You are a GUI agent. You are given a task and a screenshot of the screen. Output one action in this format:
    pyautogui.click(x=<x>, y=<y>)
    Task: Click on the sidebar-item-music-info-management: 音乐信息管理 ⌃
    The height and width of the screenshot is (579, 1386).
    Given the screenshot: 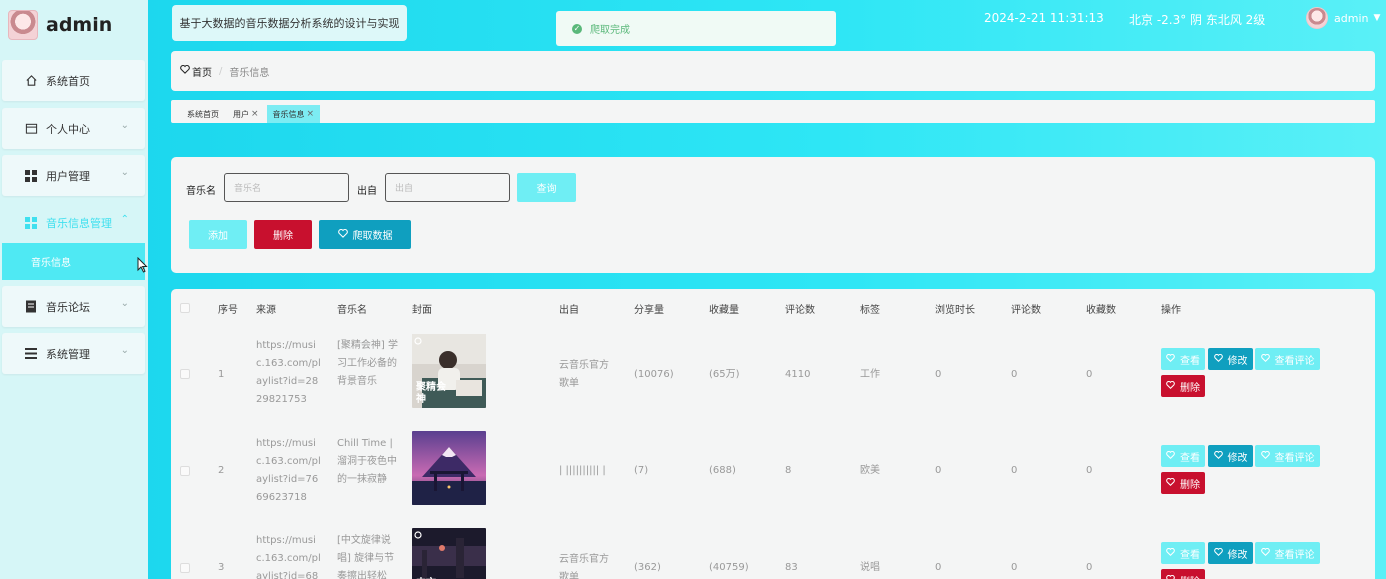 What is the action you would take?
    pyautogui.click(x=73, y=222)
    